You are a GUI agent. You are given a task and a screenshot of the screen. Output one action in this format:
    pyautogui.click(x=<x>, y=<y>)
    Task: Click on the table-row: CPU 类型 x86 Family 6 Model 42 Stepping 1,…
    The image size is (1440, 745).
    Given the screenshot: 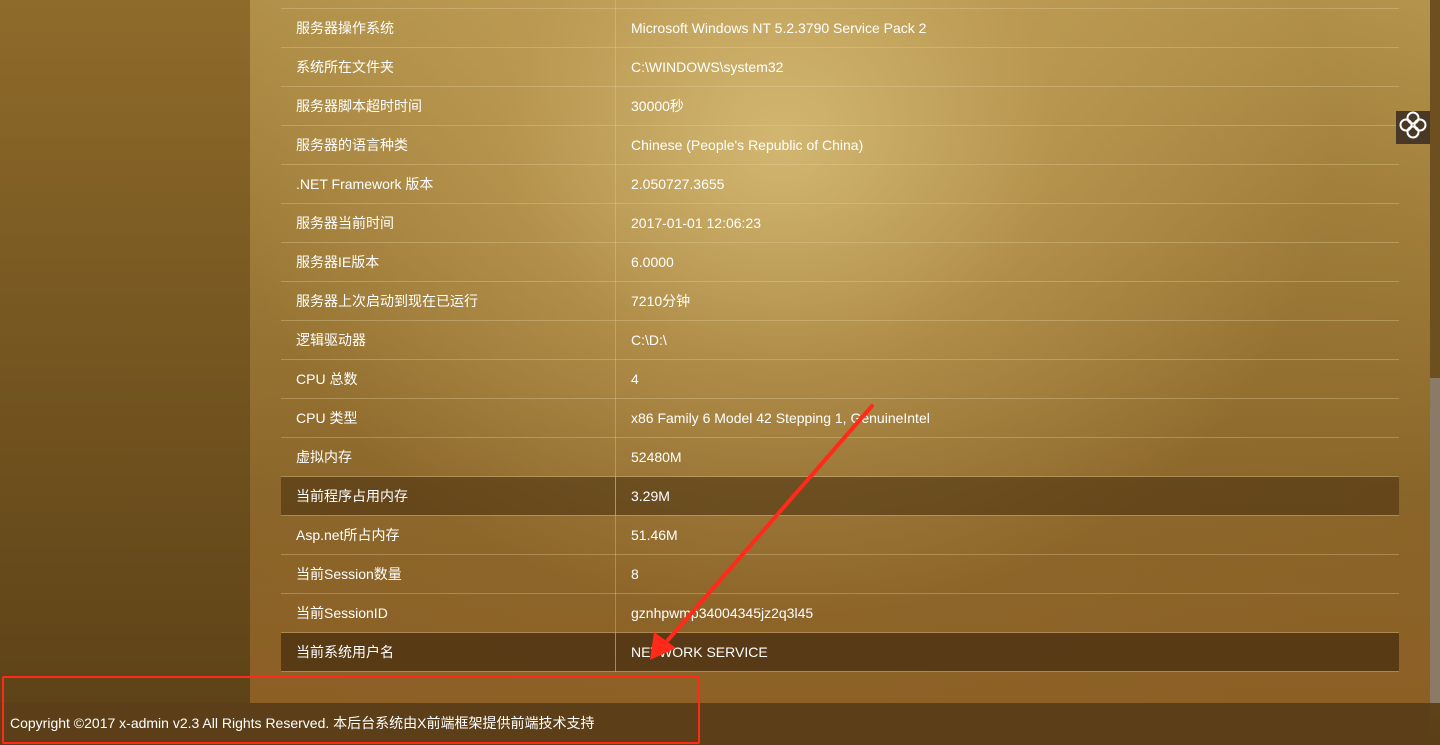 What is the action you would take?
    pyautogui.click(x=840, y=418)
    